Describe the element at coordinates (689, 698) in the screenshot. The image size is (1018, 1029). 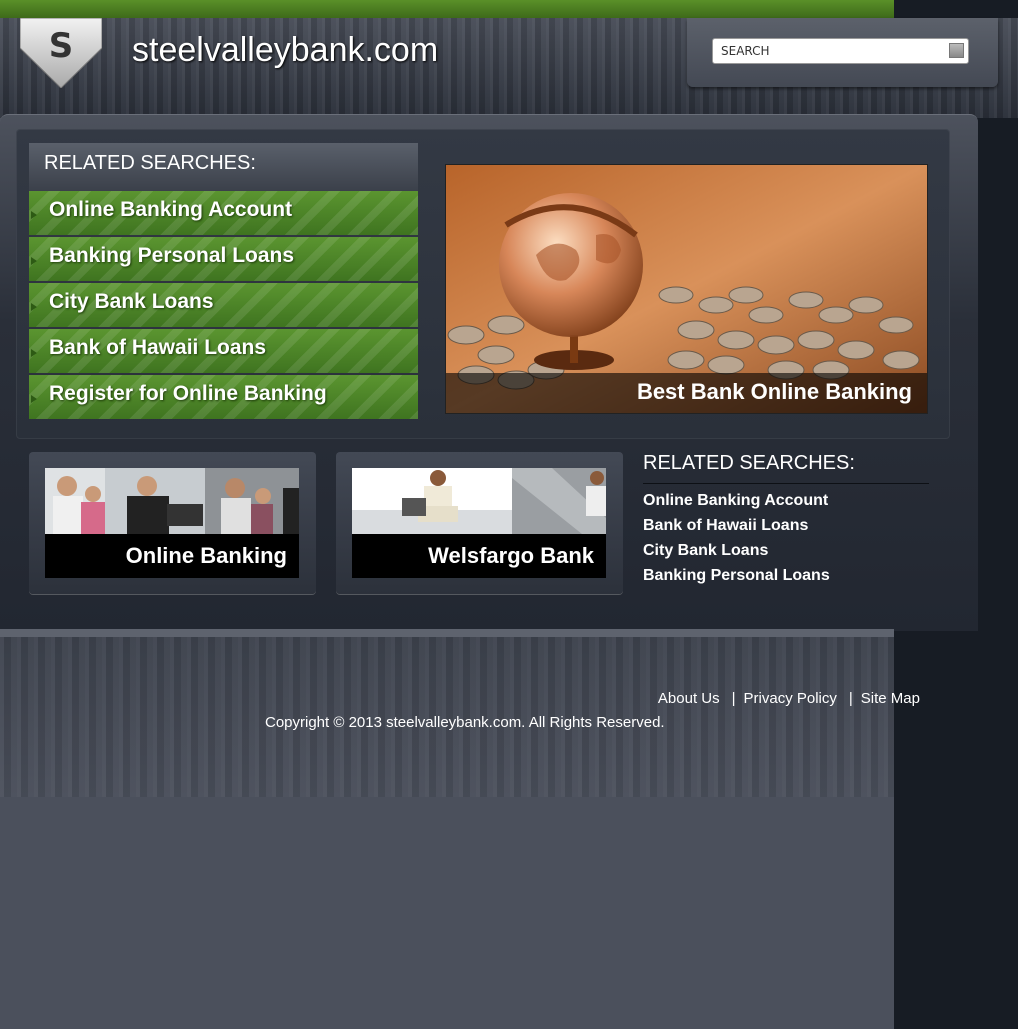
I see `footer-link-about-us: About Us` at that location.